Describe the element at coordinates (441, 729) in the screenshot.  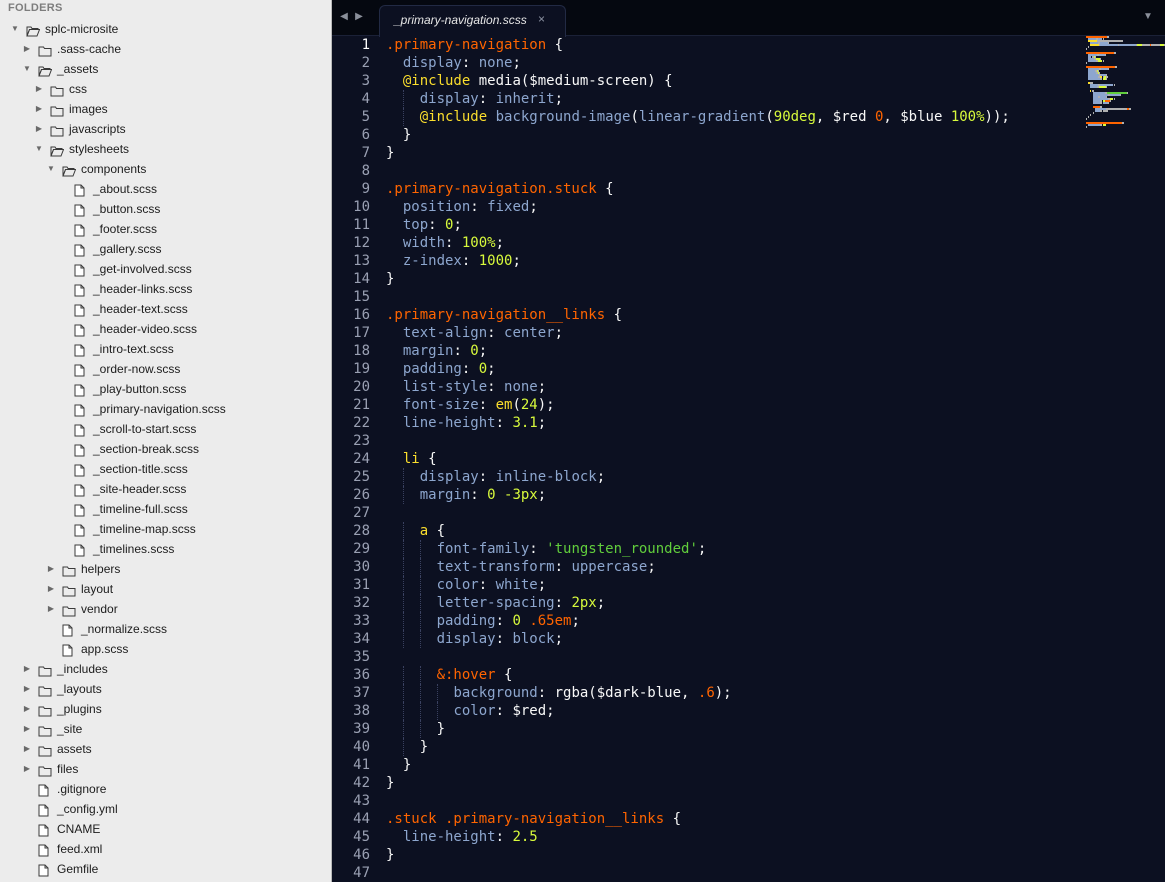
I see `code-token: }` at that location.